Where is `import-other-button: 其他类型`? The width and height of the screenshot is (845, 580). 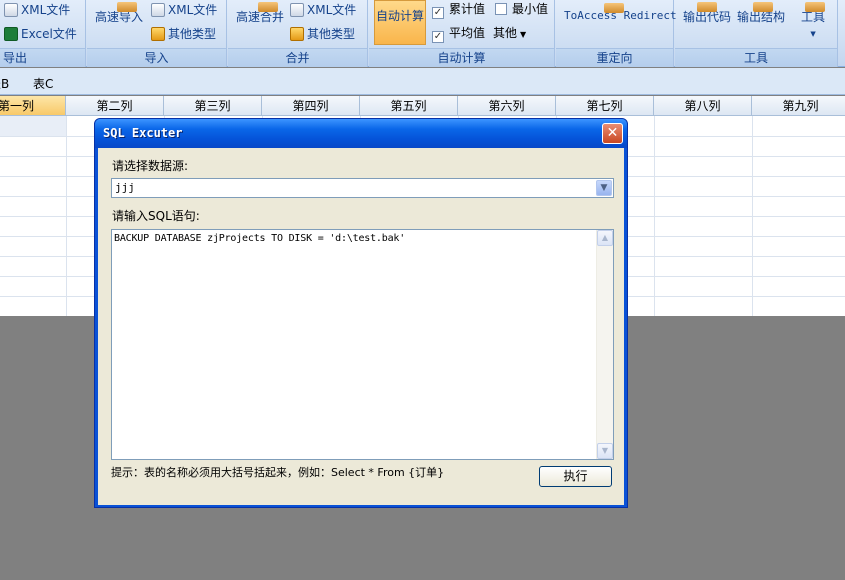 import-other-button: 其他类型 is located at coordinates (183, 33).